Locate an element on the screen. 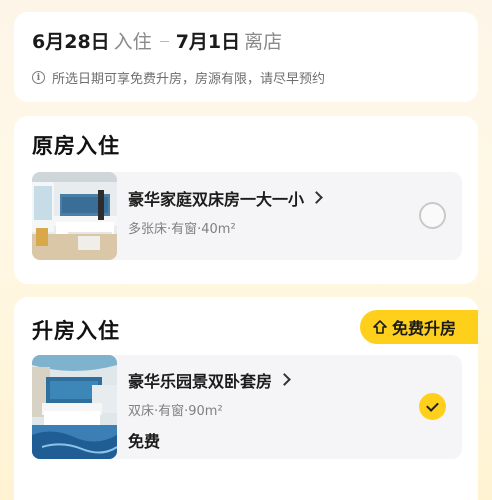 The height and width of the screenshot is (500, 492). room-name-text: 豪华家庭双床房一大一小 is located at coordinates (216, 199).